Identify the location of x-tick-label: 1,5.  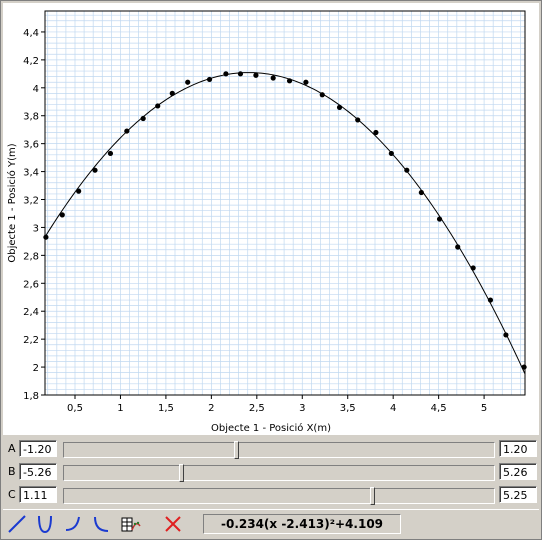
(166, 408).